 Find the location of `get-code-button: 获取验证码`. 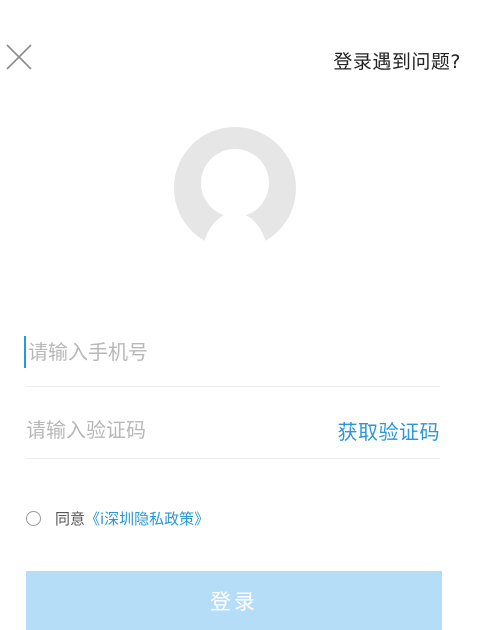

get-code-button: 获取验证码 is located at coordinates (389, 430).